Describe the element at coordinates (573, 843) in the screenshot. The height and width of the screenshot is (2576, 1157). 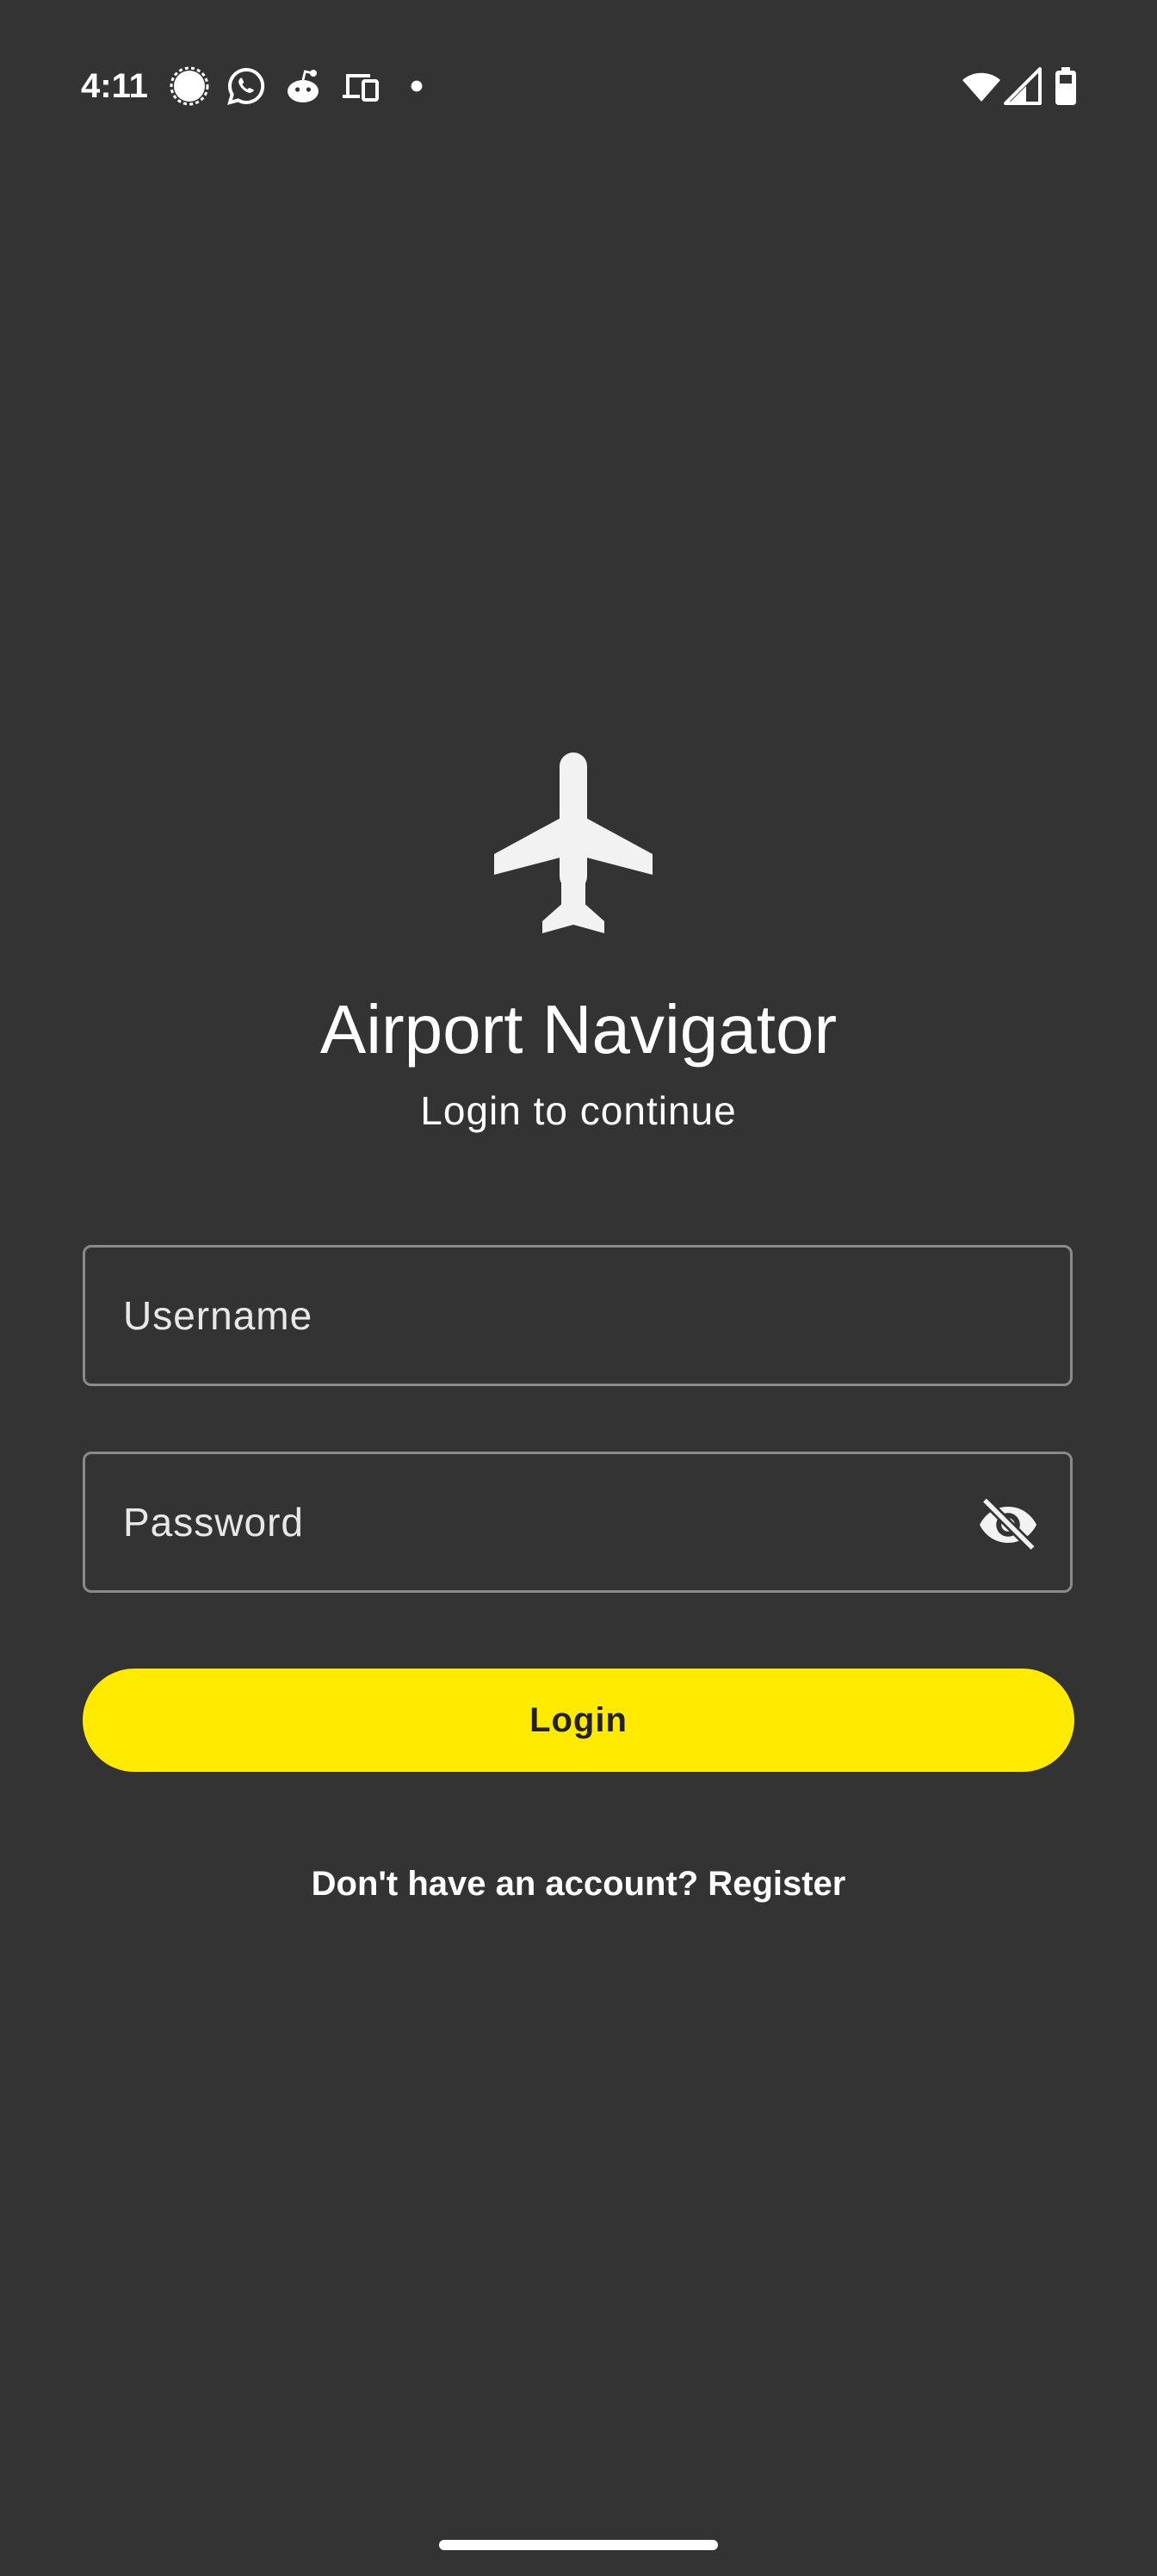
I see `airplane-icon` at that location.